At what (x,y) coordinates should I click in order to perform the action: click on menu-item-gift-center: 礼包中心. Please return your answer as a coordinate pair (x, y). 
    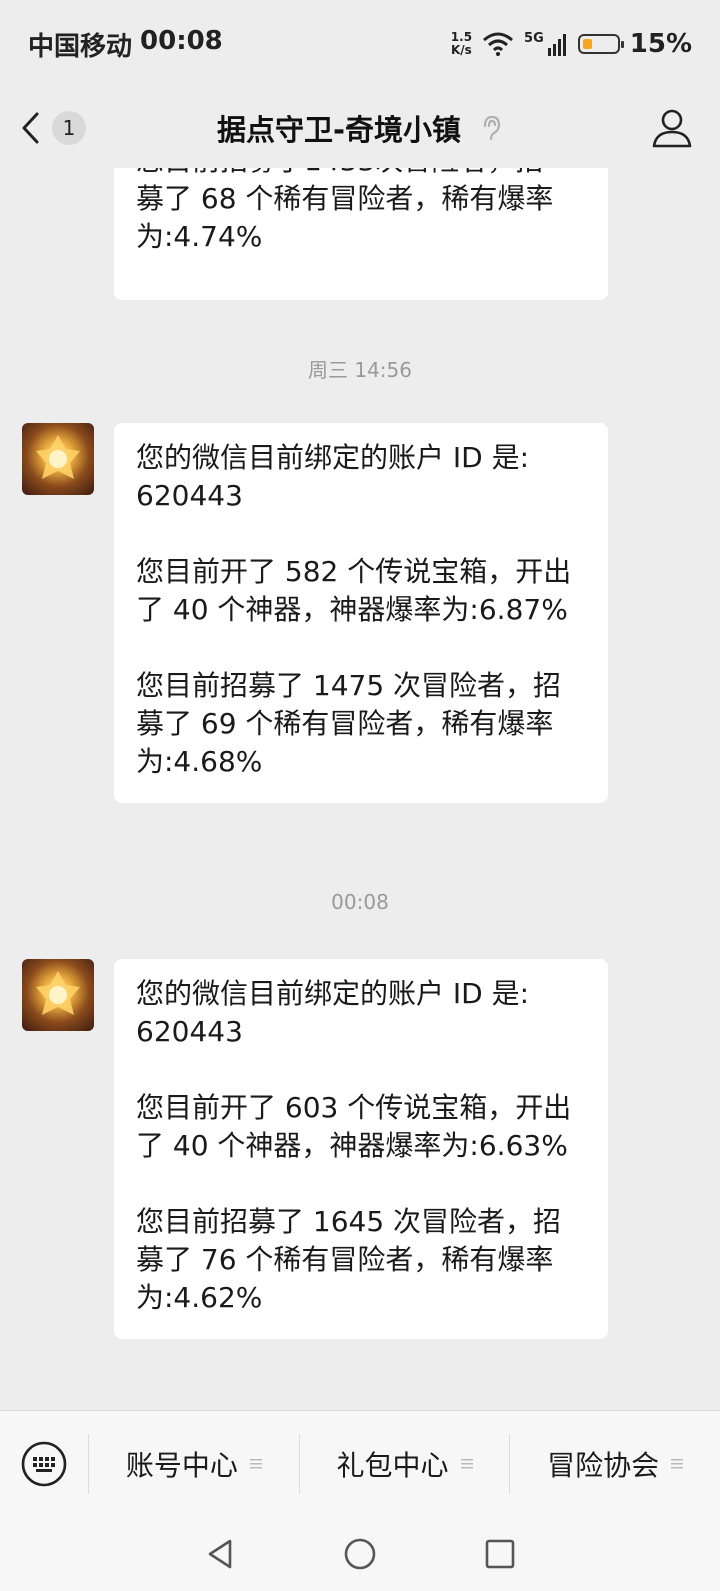
    Looking at the image, I should click on (404, 1463).